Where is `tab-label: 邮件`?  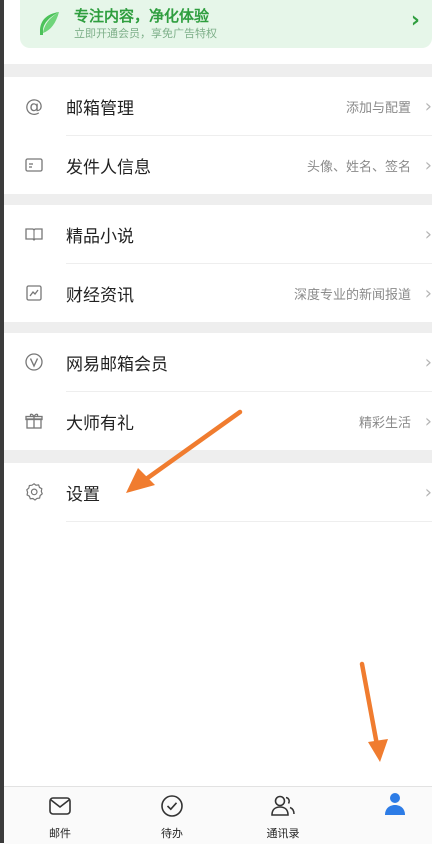 tab-label: 邮件 is located at coordinates (60, 833).